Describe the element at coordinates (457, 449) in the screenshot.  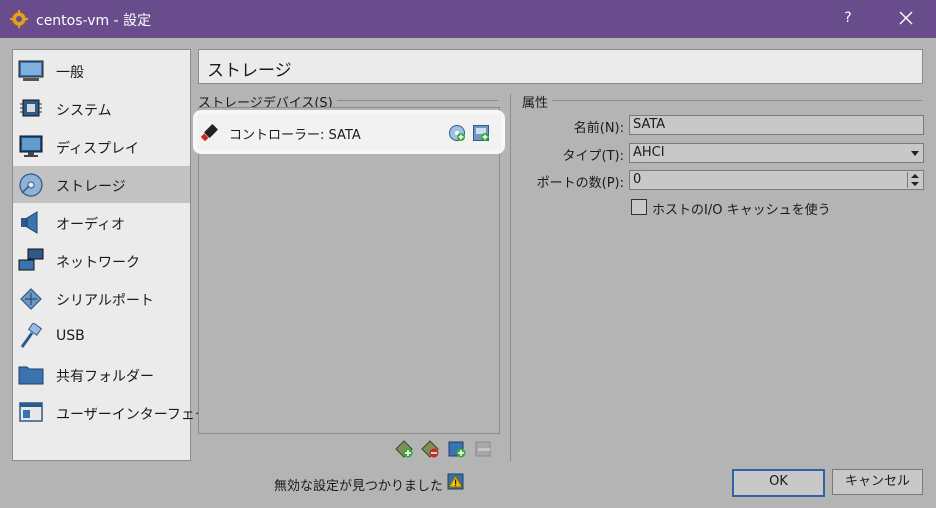
I see `add-attachment-icon` at that location.